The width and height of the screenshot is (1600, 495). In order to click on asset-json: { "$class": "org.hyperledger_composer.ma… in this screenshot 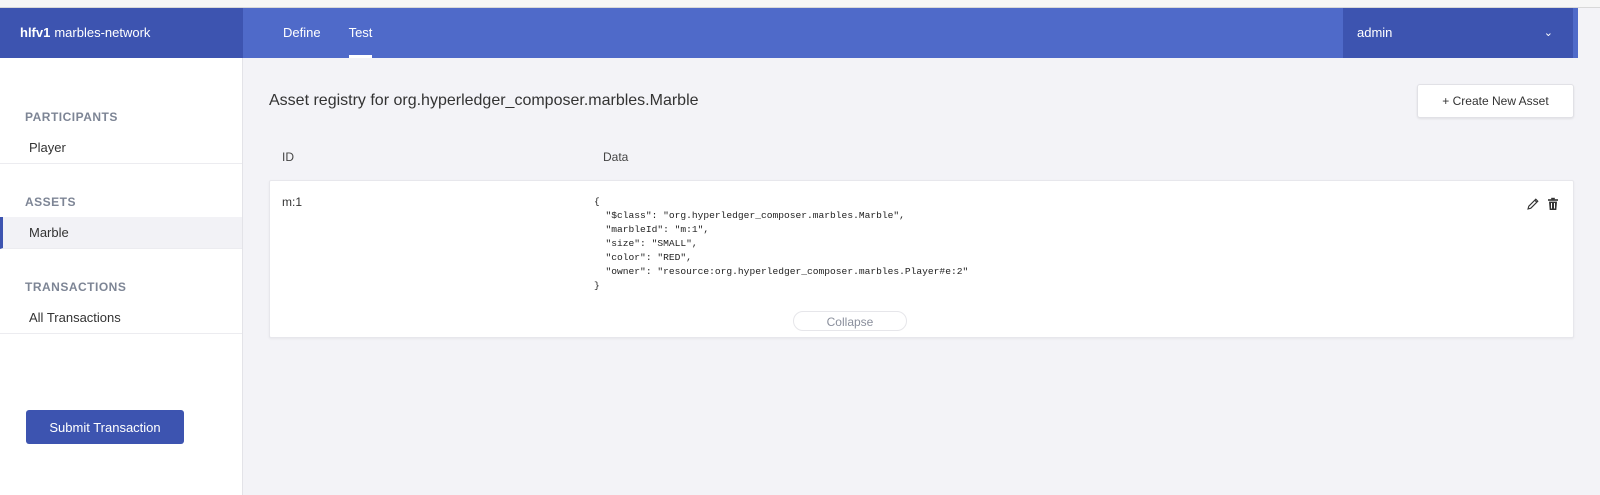, I will do `click(781, 243)`.